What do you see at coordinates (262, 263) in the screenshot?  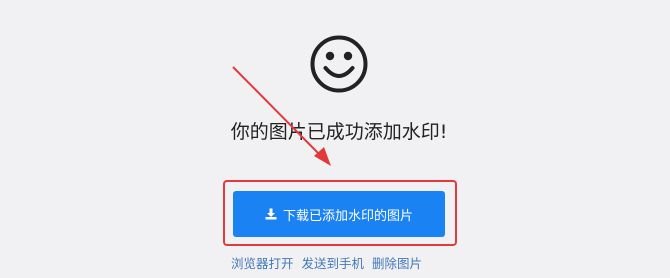 I see `open-in-browser-link: 浏览器打开` at bounding box center [262, 263].